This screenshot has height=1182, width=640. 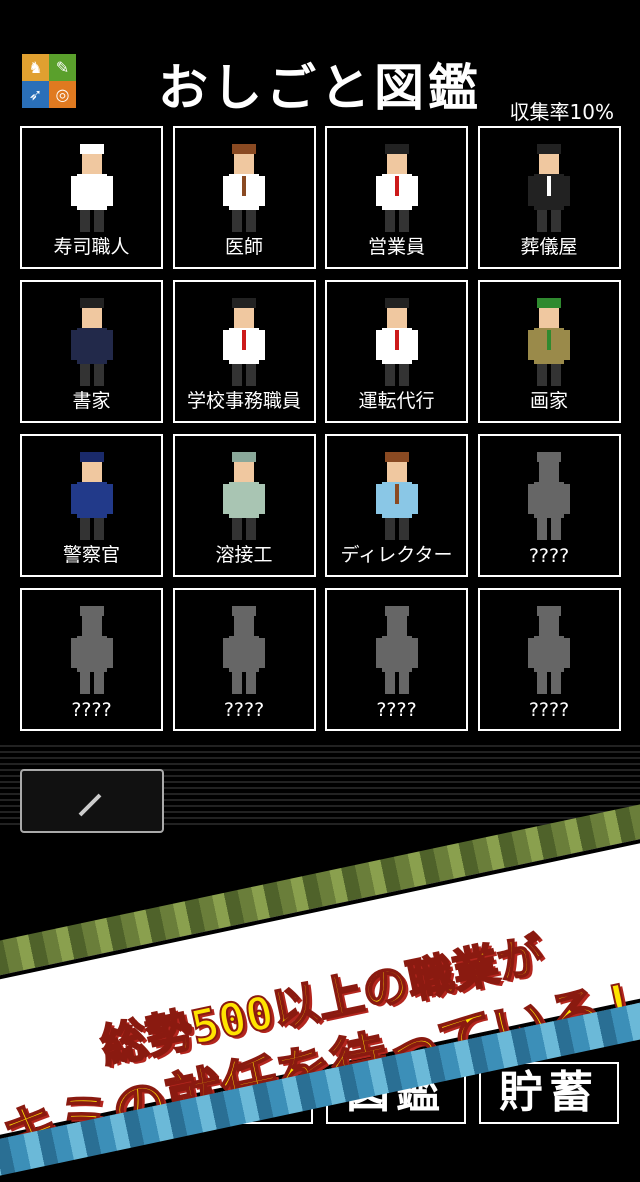 What do you see at coordinates (396, 247) in the screenshot?
I see `job-card-label: 営業員` at bounding box center [396, 247].